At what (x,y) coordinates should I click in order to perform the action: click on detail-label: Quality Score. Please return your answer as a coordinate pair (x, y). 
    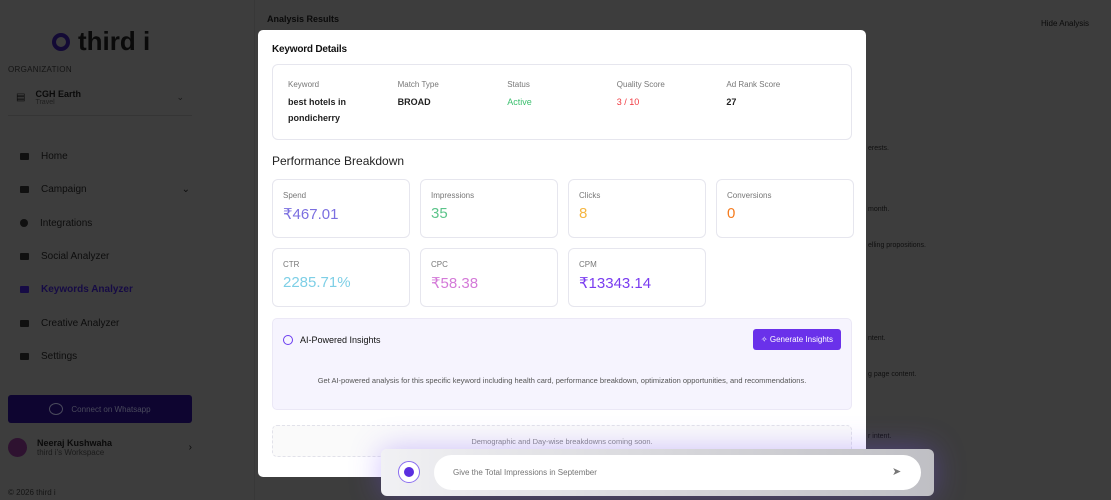
    Looking at the image, I should click on (640, 84).